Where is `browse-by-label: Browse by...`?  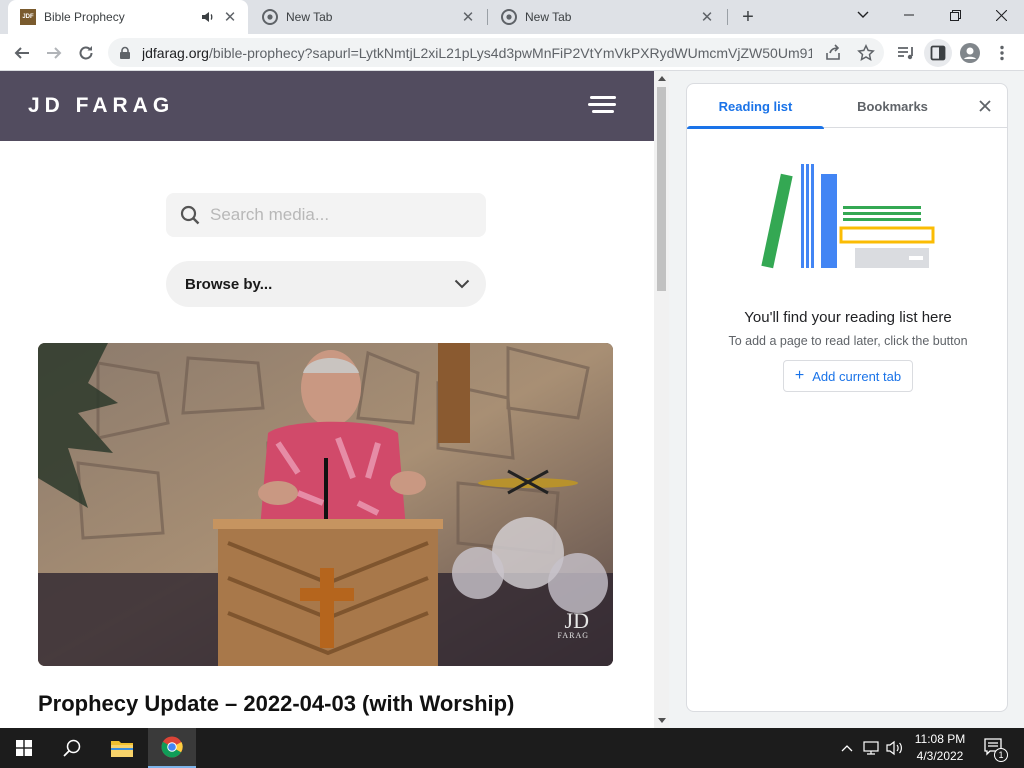
browse-by-label: Browse by... is located at coordinates (229, 284).